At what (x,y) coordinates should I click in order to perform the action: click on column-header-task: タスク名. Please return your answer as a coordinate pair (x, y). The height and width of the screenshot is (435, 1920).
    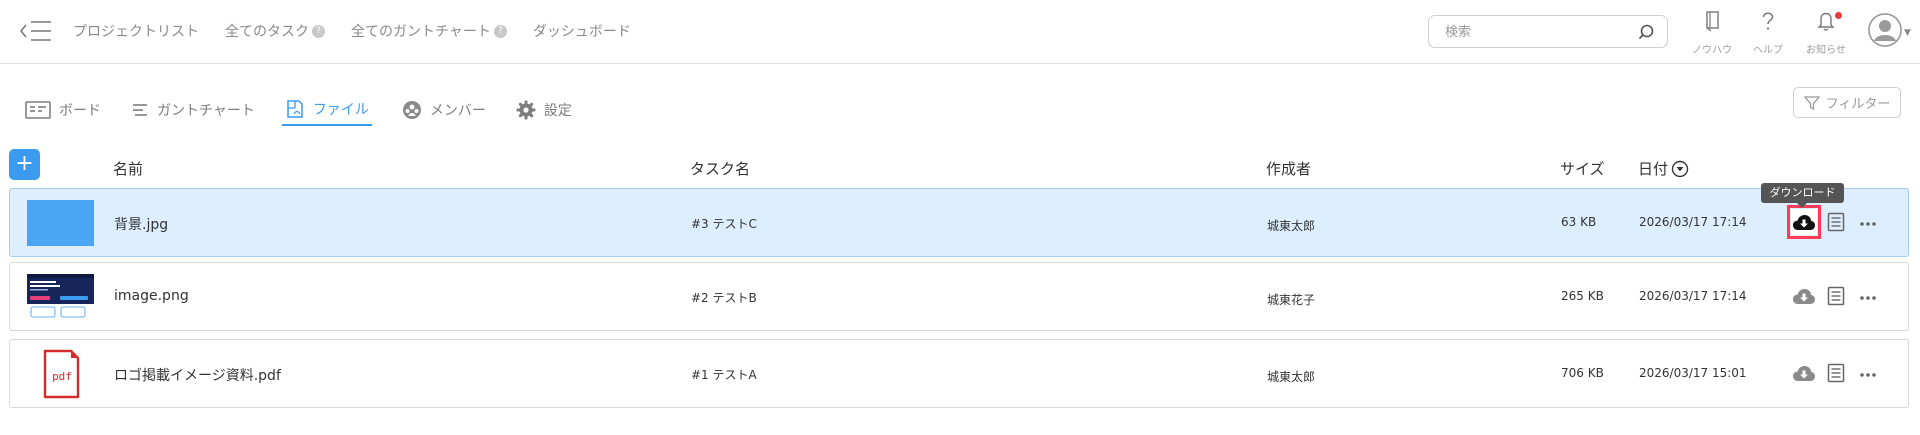
    Looking at the image, I should click on (720, 168).